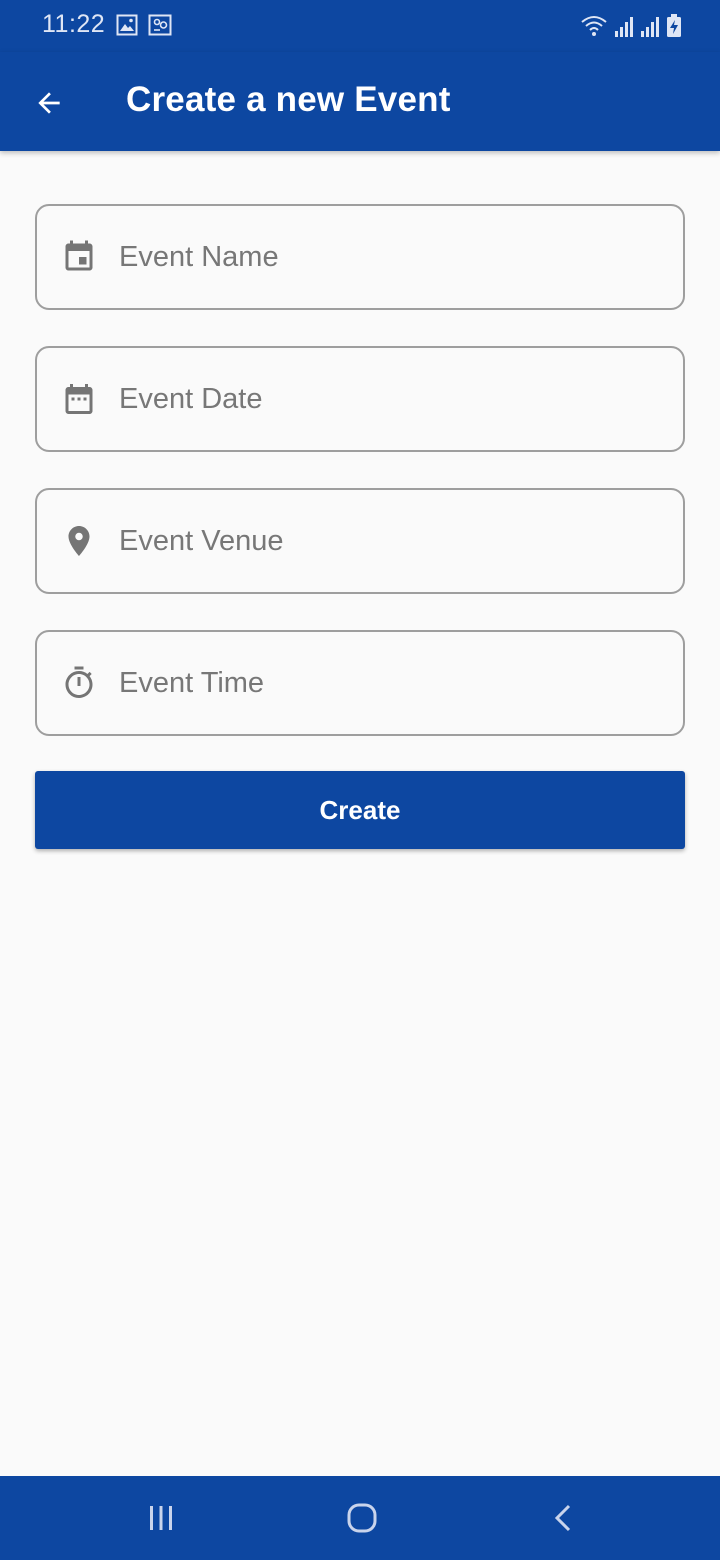 The width and height of the screenshot is (720, 1560). Describe the element at coordinates (394, 541) in the screenshot. I see `event-venue-input` at that location.